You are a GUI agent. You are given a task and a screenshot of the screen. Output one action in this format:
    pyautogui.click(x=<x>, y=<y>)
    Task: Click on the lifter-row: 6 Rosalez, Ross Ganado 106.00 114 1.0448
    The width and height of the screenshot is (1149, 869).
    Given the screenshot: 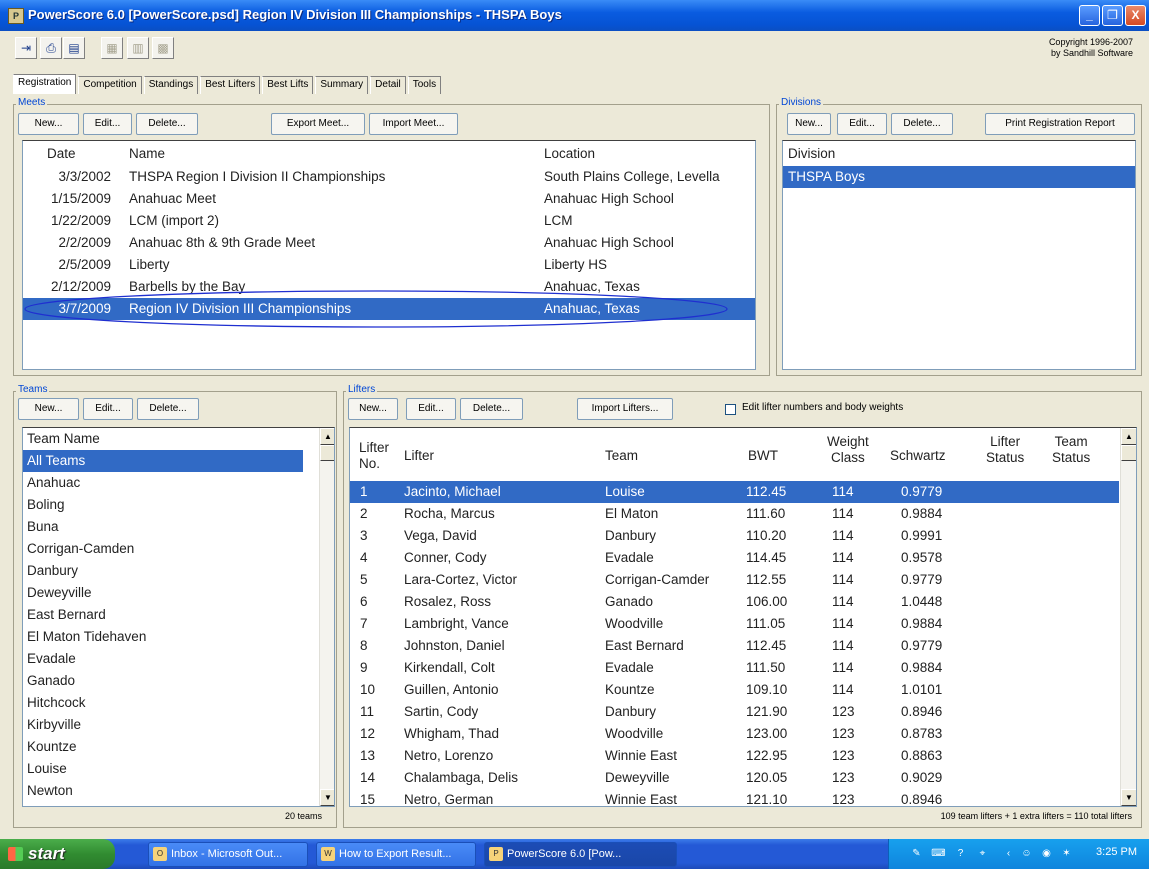 What is the action you would take?
    pyautogui.click(x=734, y=602)
    